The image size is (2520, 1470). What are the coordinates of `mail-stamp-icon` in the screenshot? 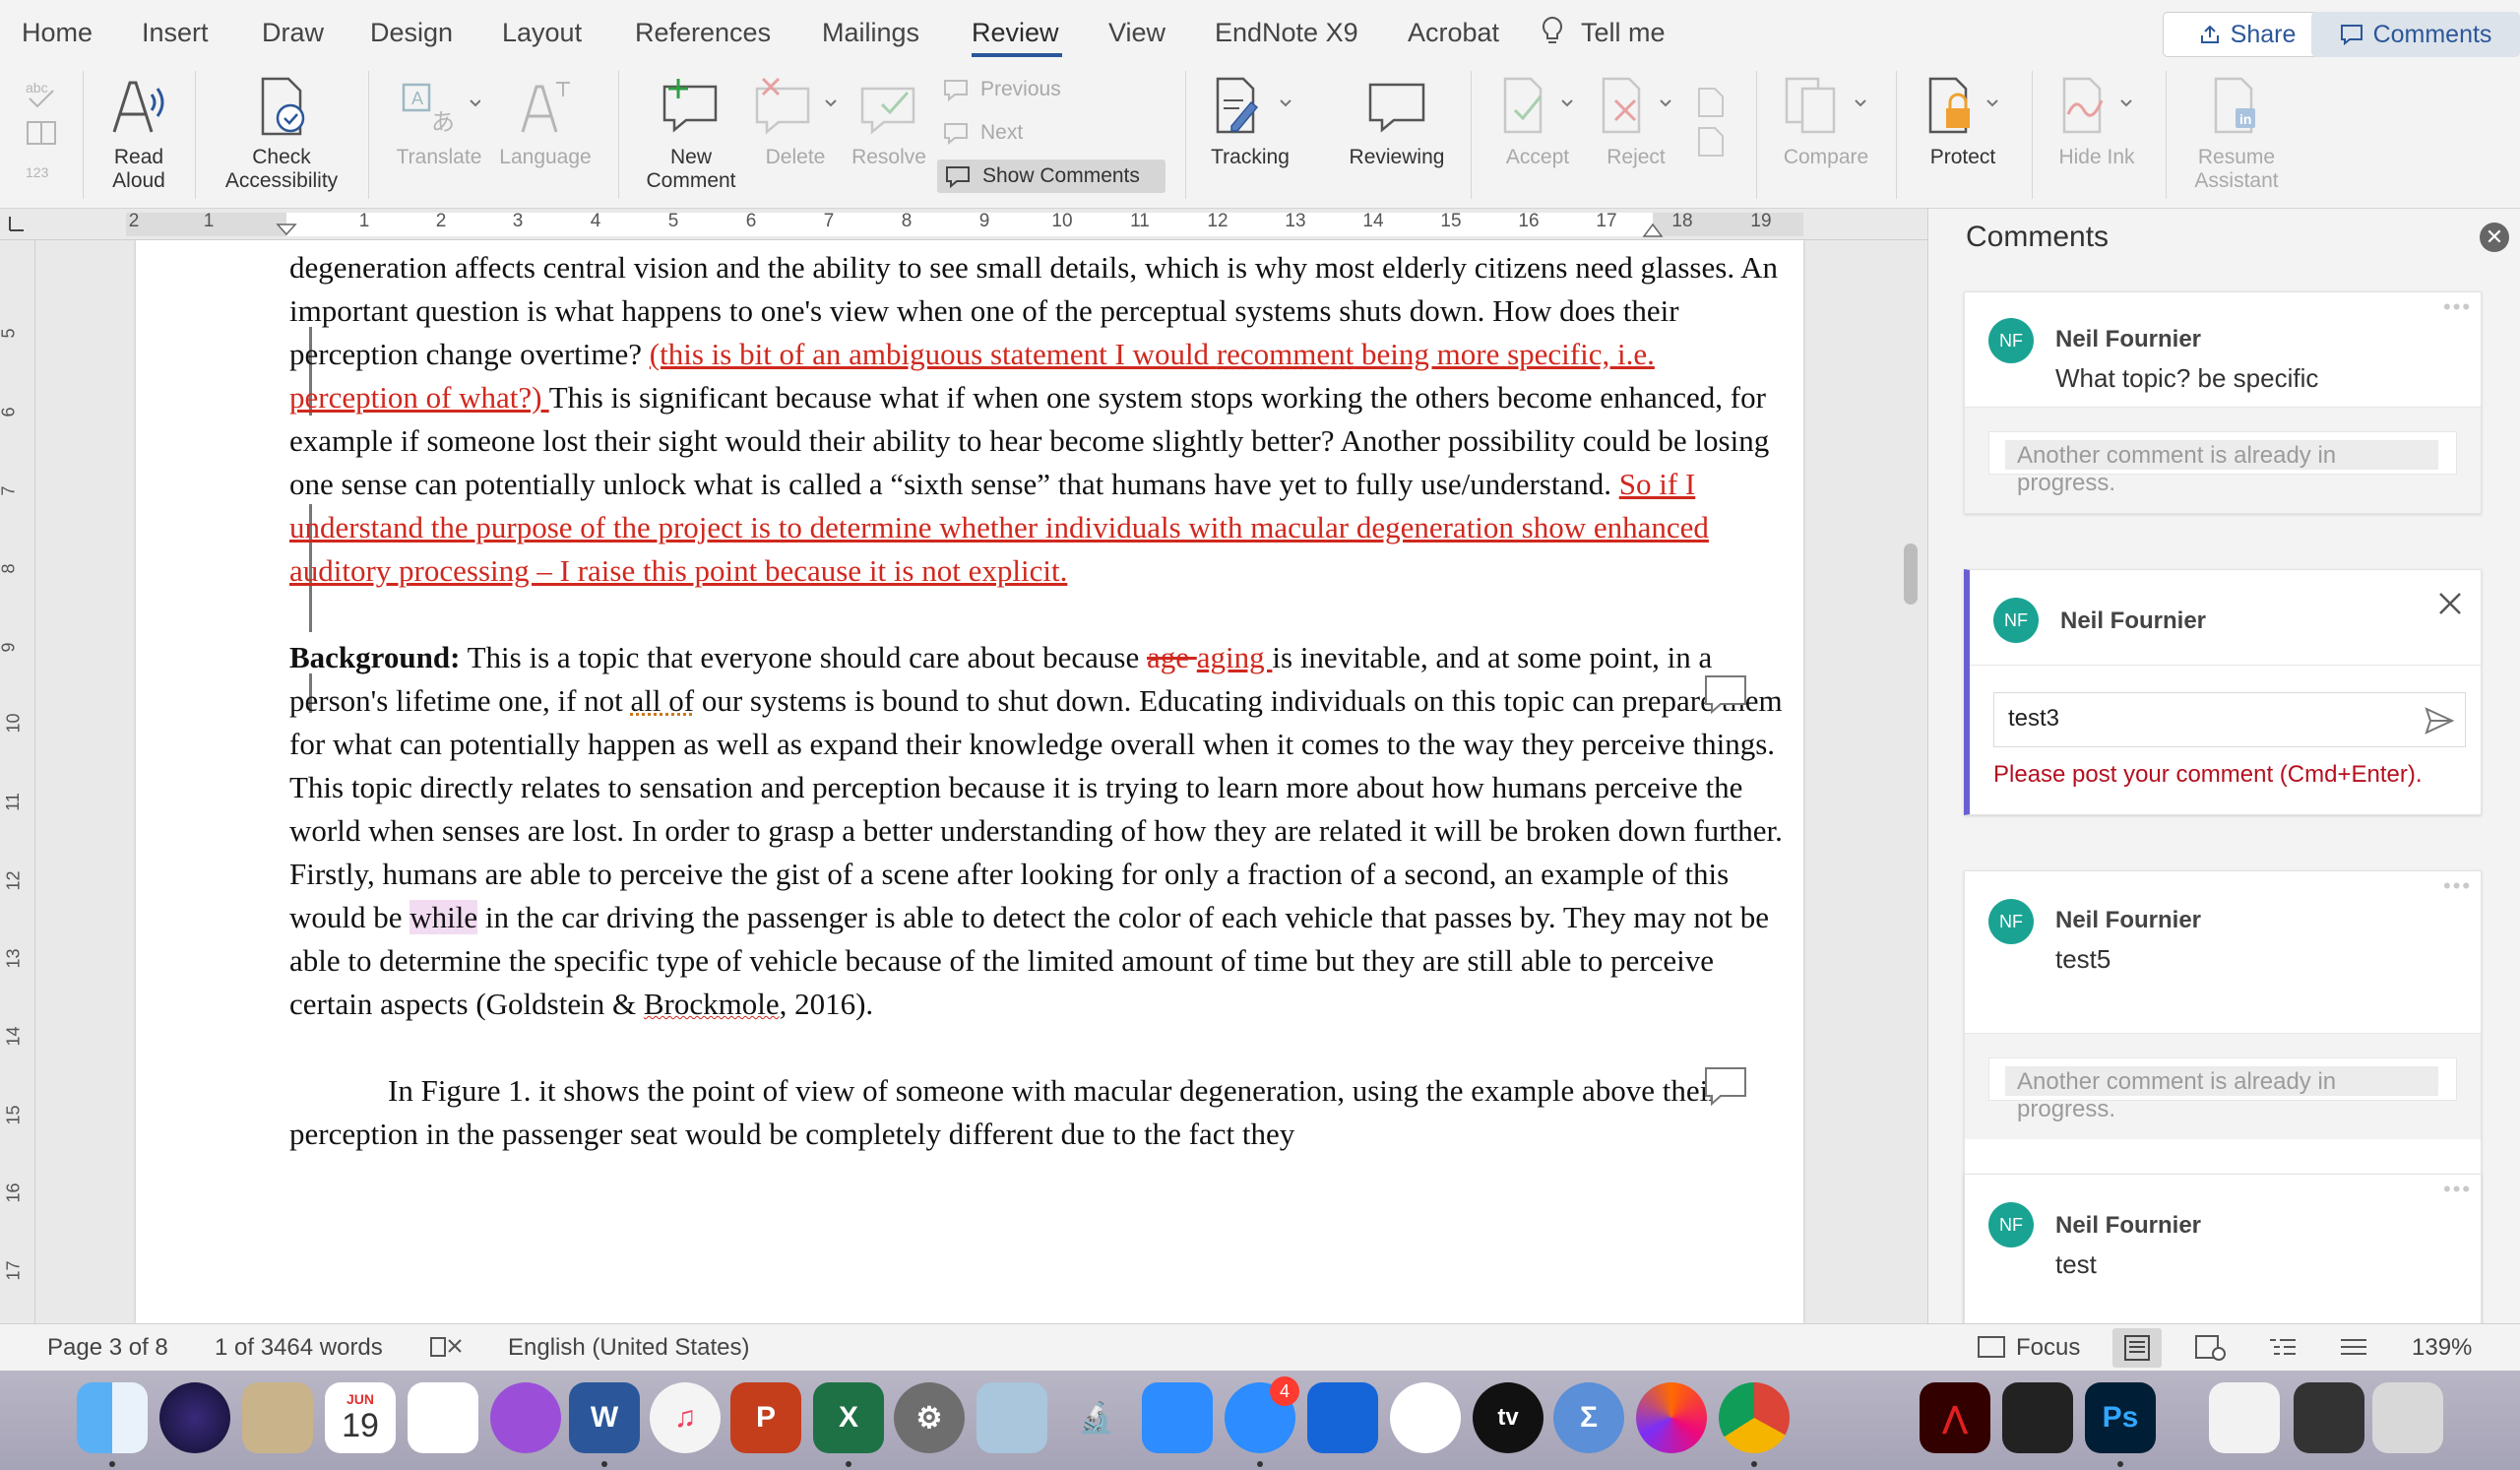 It's located at (277, 1417).